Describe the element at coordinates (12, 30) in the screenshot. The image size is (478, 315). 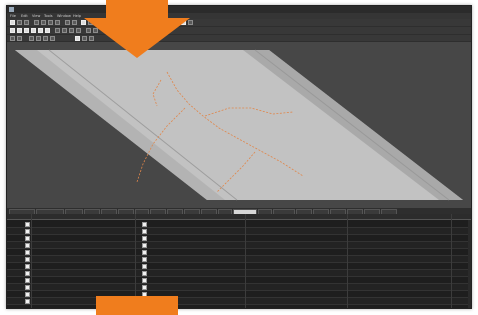
I see `grid-view-icon` at that location.